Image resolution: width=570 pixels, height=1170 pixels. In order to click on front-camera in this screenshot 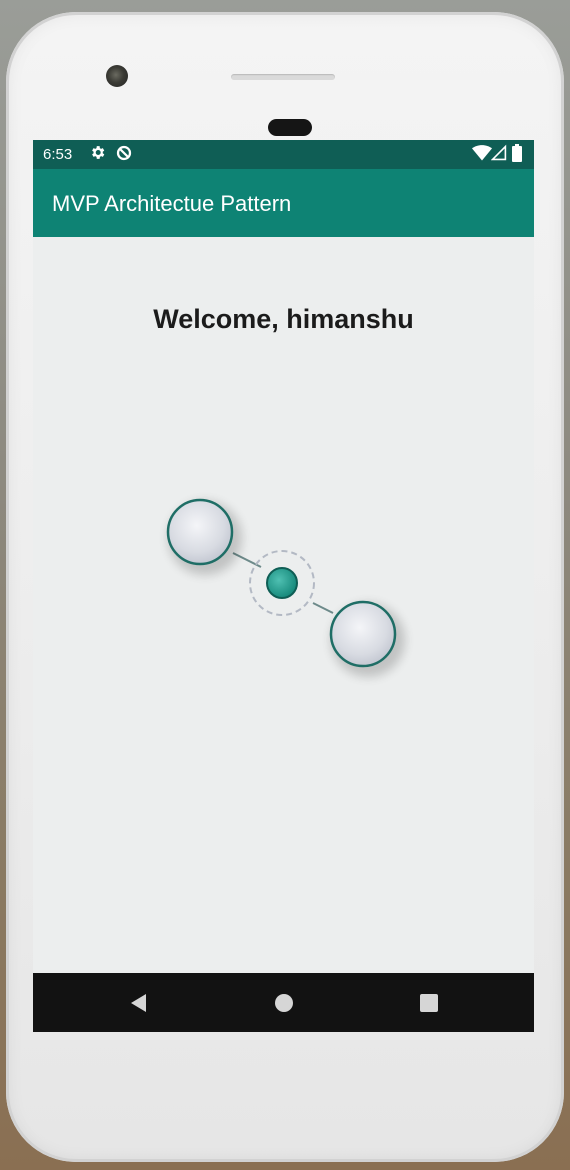, I will do `click(117, 76)`.